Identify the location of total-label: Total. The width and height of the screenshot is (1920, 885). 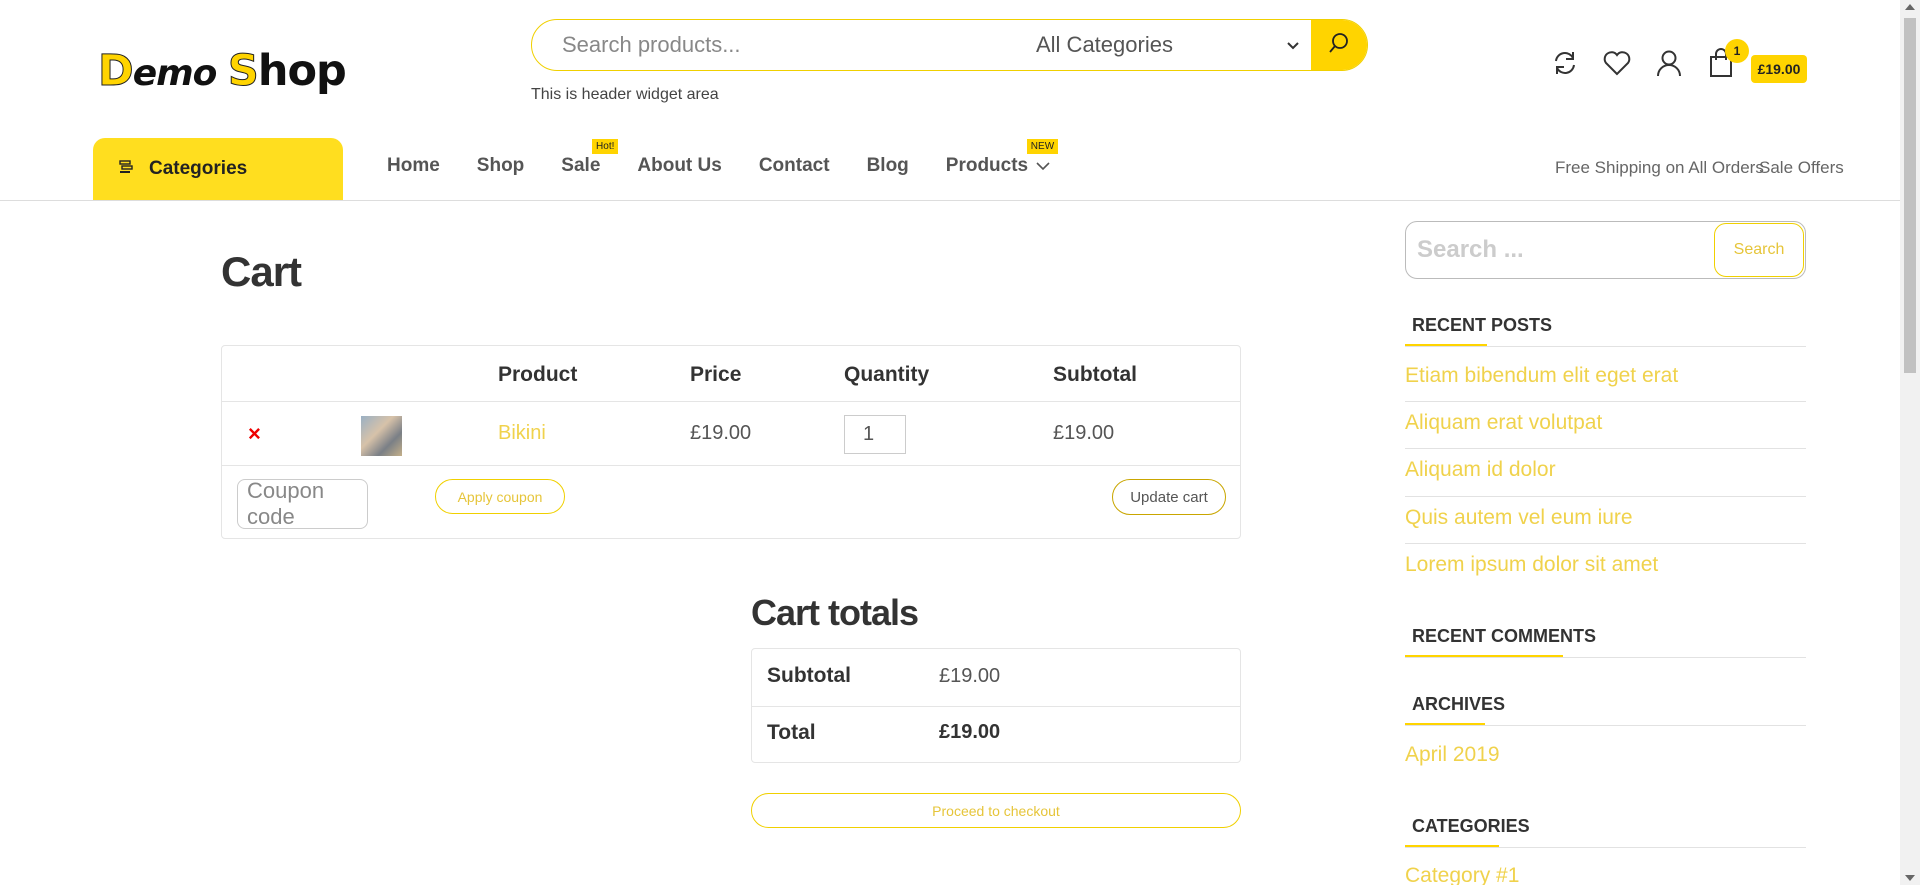
(791, 732).